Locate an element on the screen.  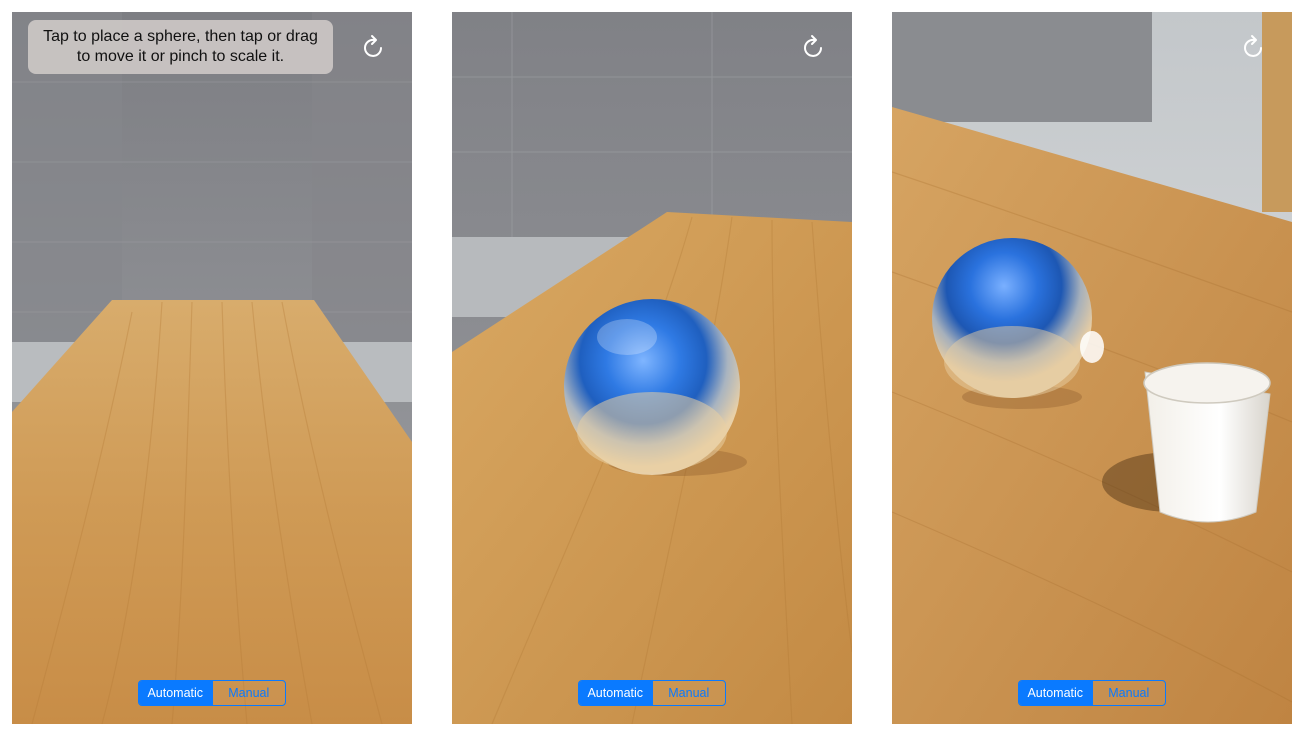
instruction-line-1: Tap to place a sphere, then tap or drag is located at coordinates (180, 36).